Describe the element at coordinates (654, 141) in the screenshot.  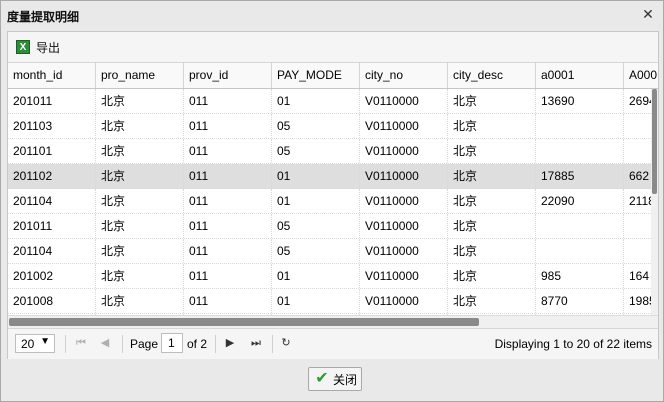
I see `vertical-scroll-thumb` at that location.